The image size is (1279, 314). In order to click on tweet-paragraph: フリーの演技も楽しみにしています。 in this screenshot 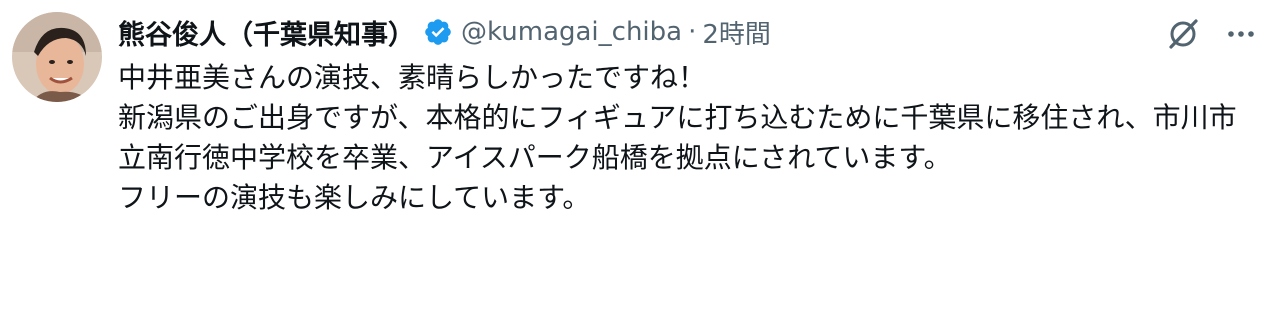, I will do `click(354, 197)`.